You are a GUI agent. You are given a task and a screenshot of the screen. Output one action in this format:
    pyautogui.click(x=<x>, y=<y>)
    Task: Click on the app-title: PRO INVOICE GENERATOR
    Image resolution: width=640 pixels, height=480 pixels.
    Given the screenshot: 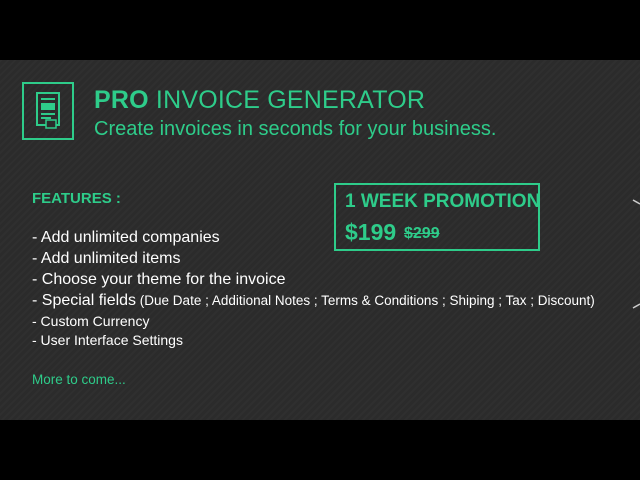 What is the action you would take?
    pyautogui.click(x=259, y=100)
    